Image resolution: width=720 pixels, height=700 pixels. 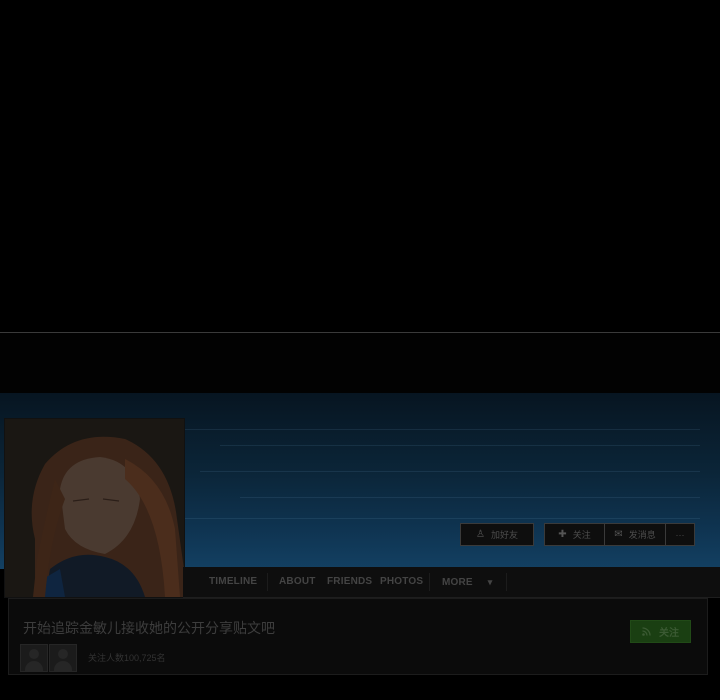 I want to click on profile-actions: ✚ 关注 ✉ 发消息 ···, so click(x=619, y=534).